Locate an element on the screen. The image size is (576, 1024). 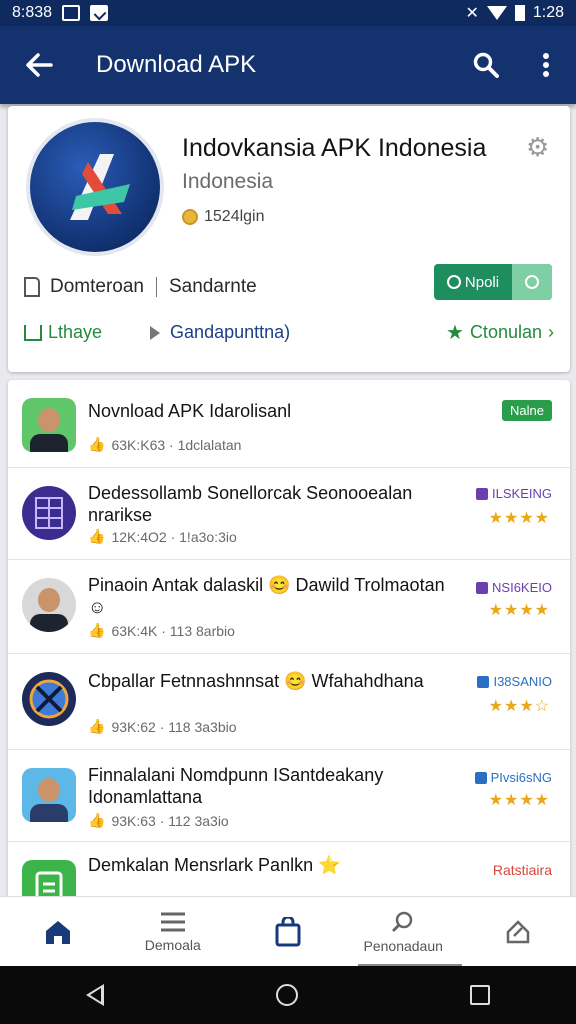
app-meta-row: Domteroan Sandarnte is located at coordinates (140, 287).